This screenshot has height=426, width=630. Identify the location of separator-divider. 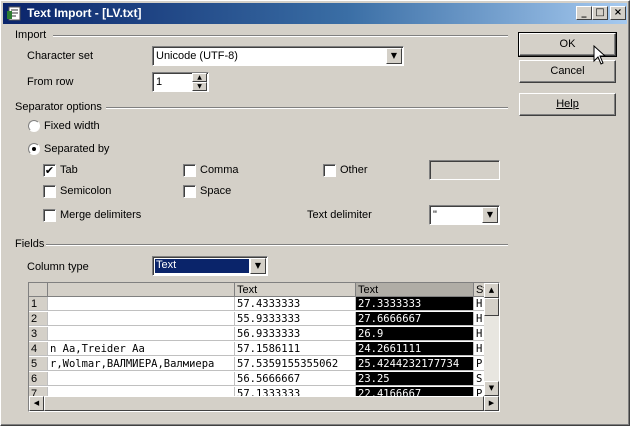
(307, 108).